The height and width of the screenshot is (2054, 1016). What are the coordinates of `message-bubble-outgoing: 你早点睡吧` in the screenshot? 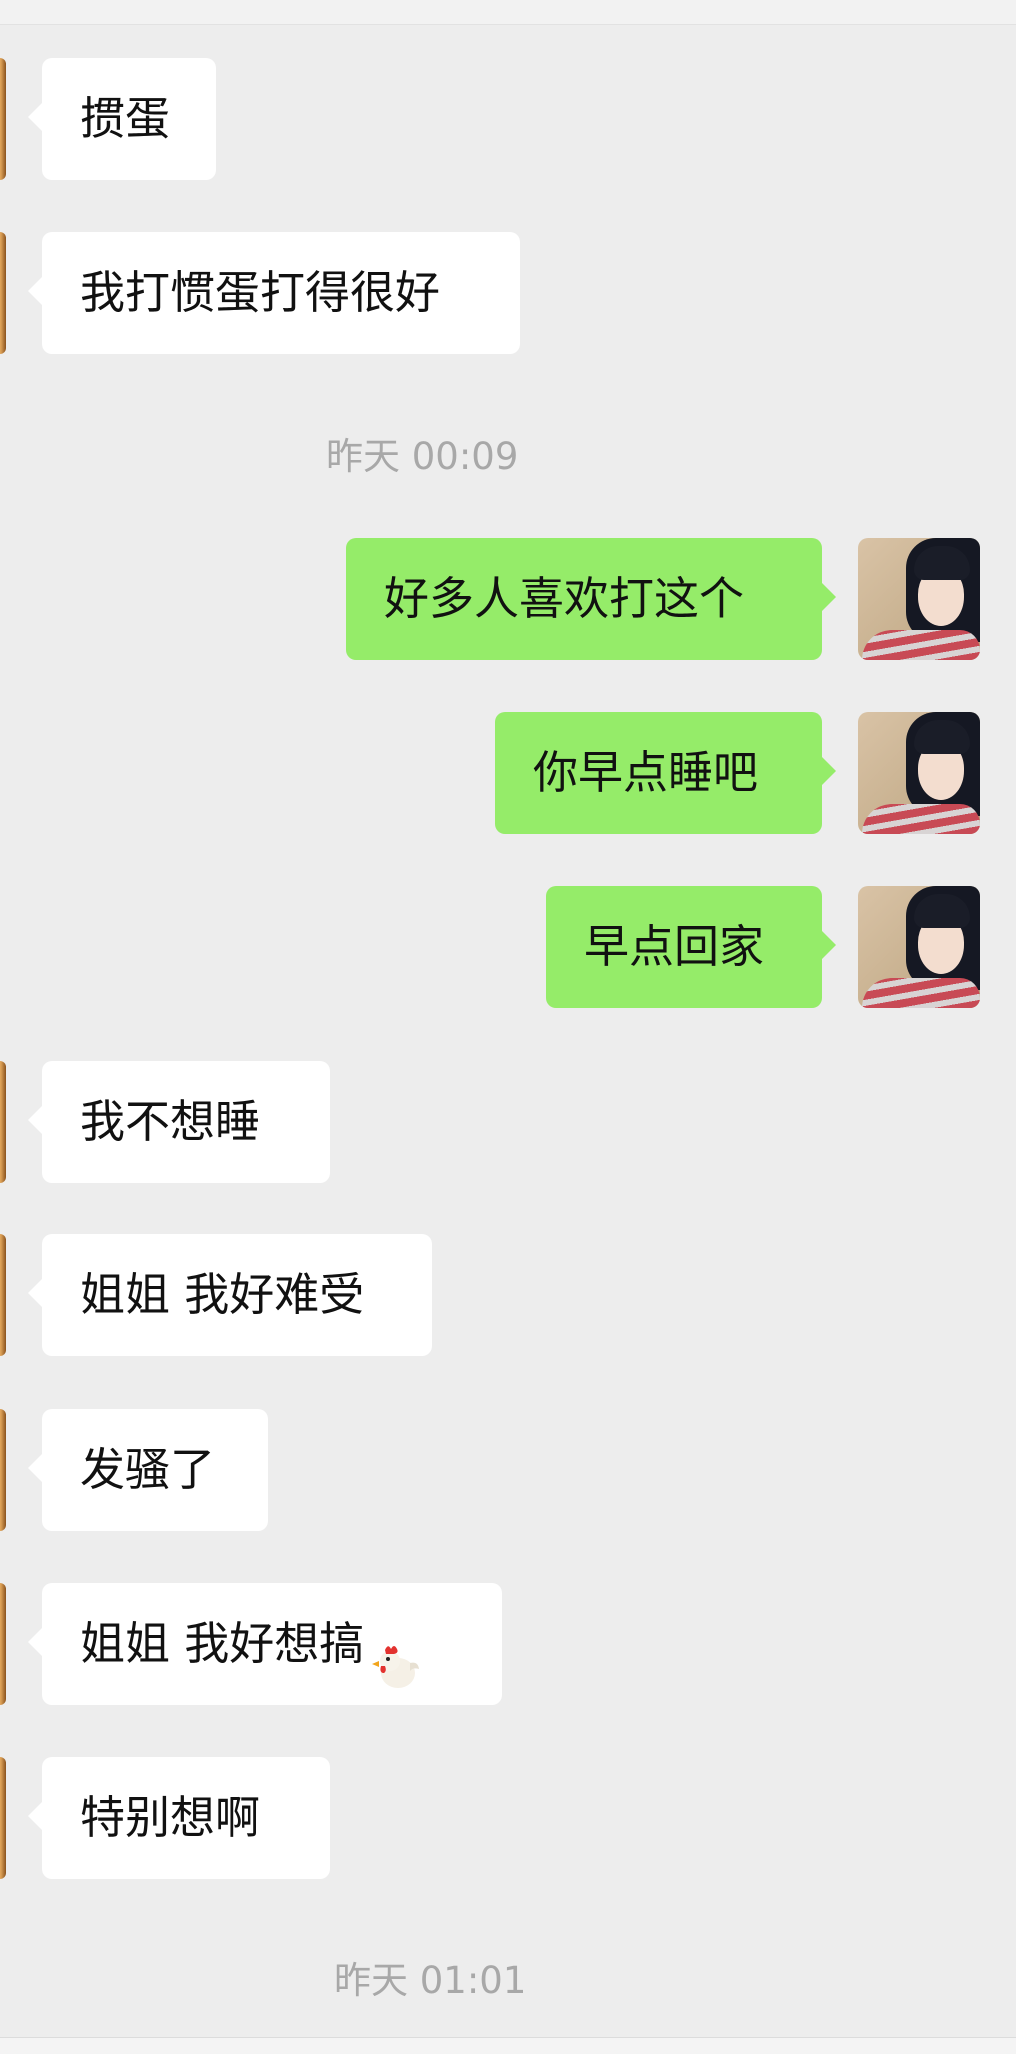 It's located at (665, 773).